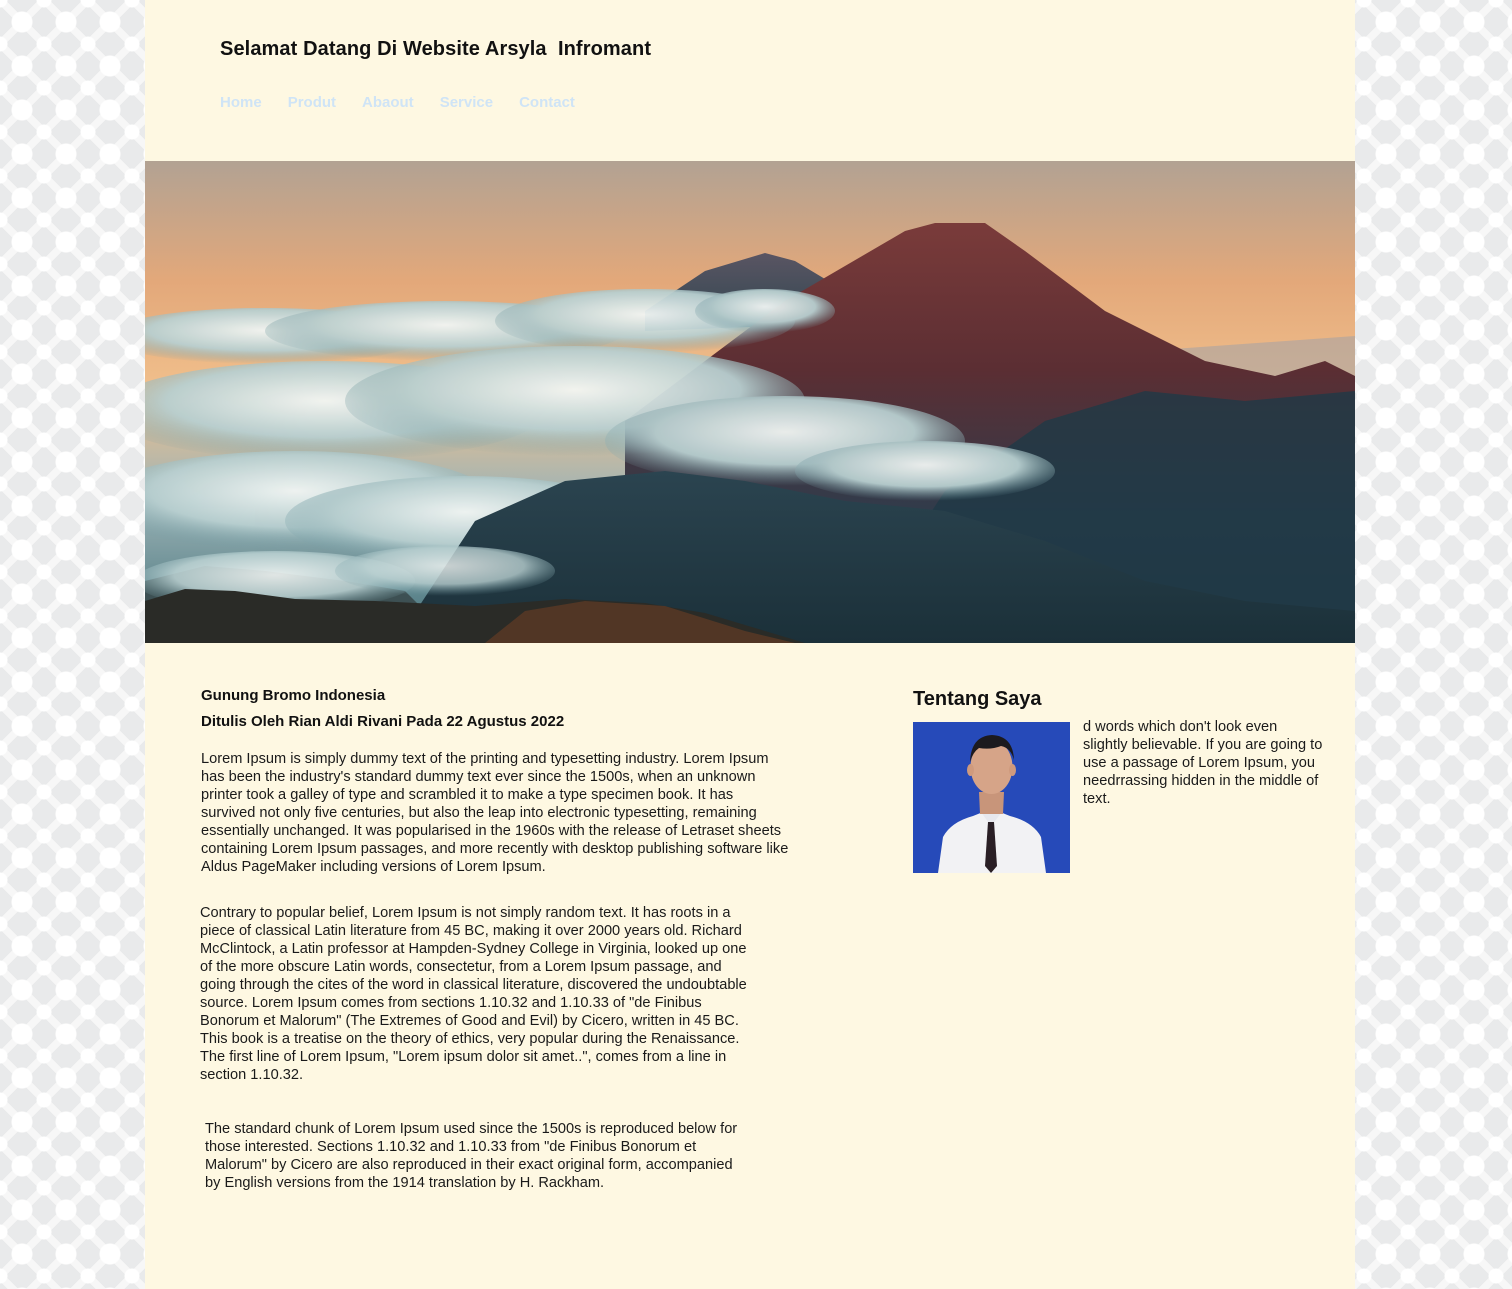  I want to click on profile-photo, so click(991, 797).